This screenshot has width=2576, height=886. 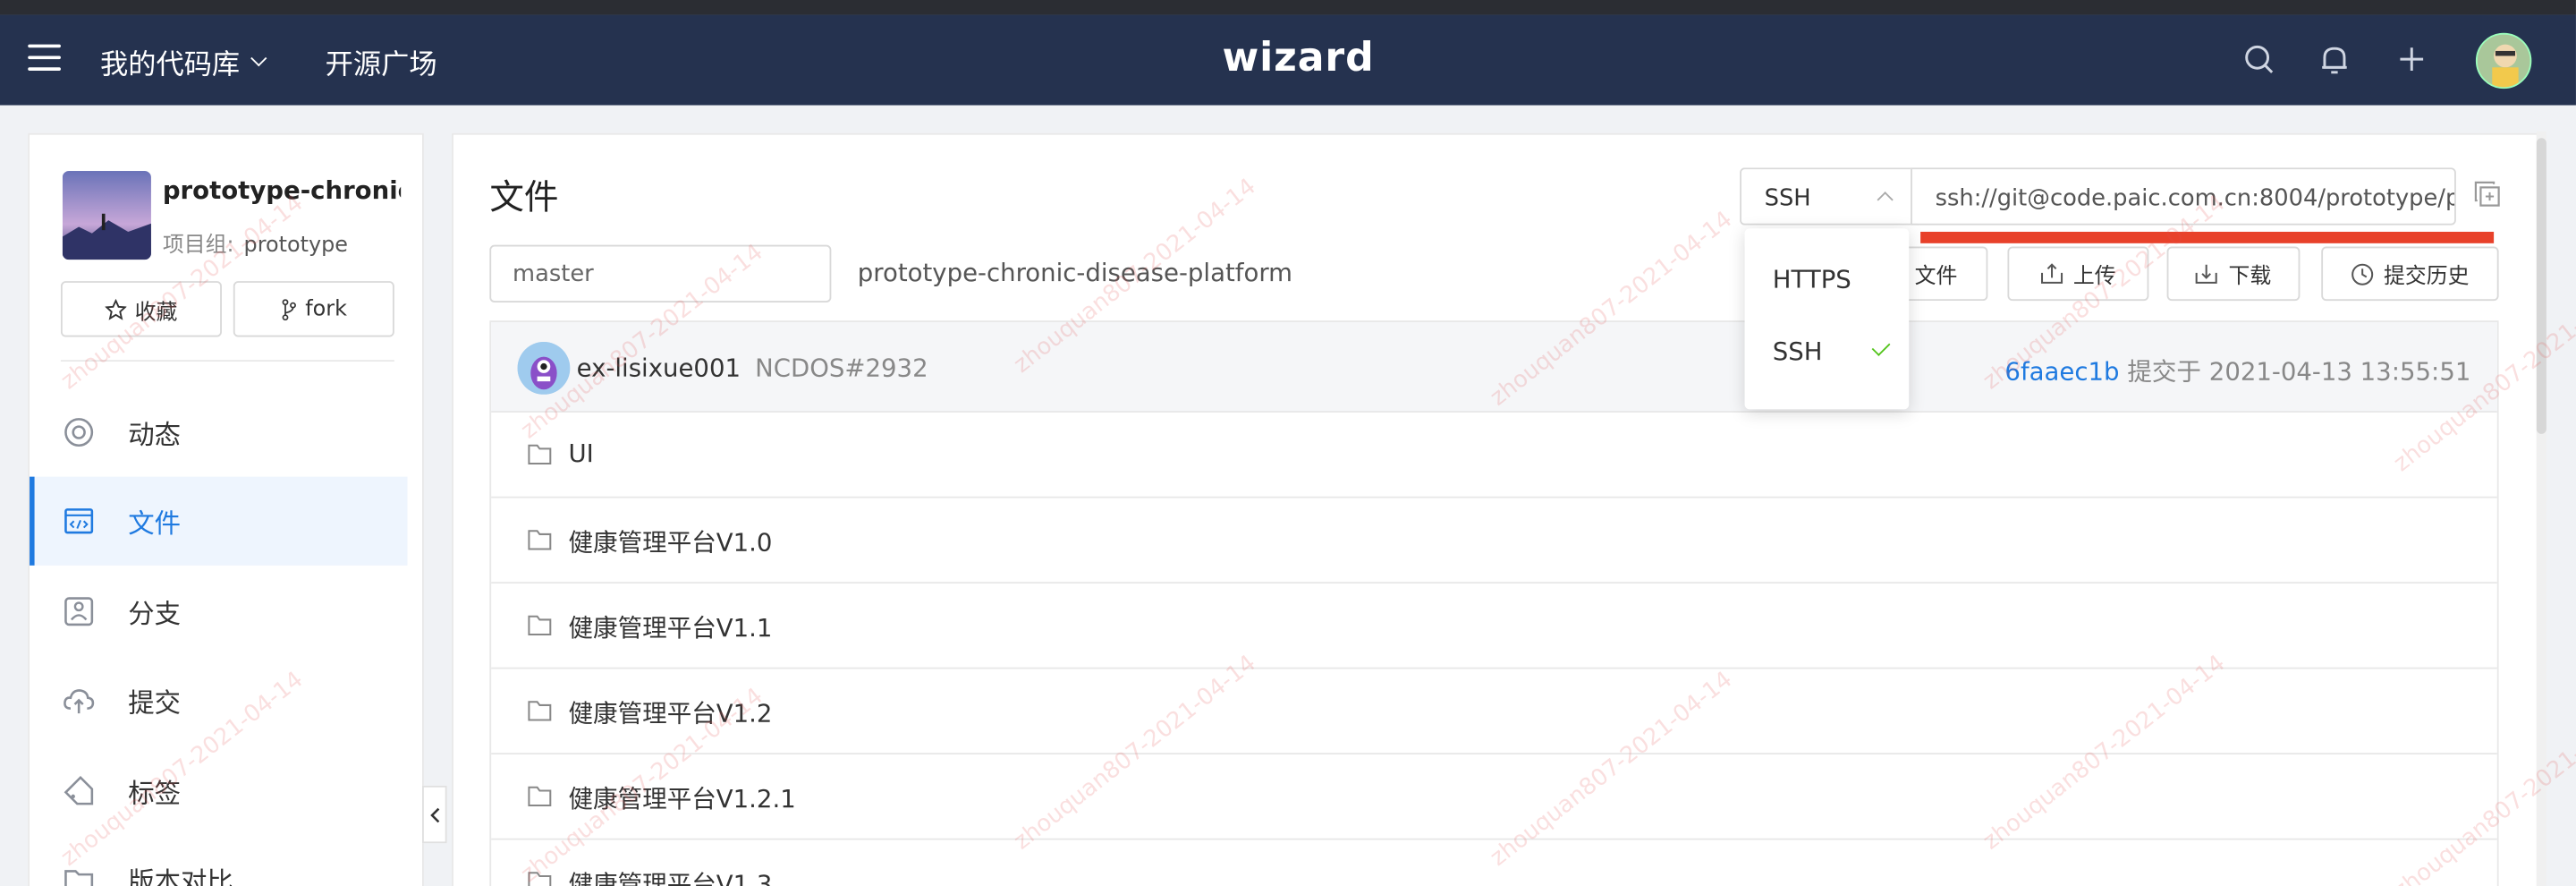 I want to click on top-header: 我的代码库 开源广场 wizard, so click(x=1288, y=60).